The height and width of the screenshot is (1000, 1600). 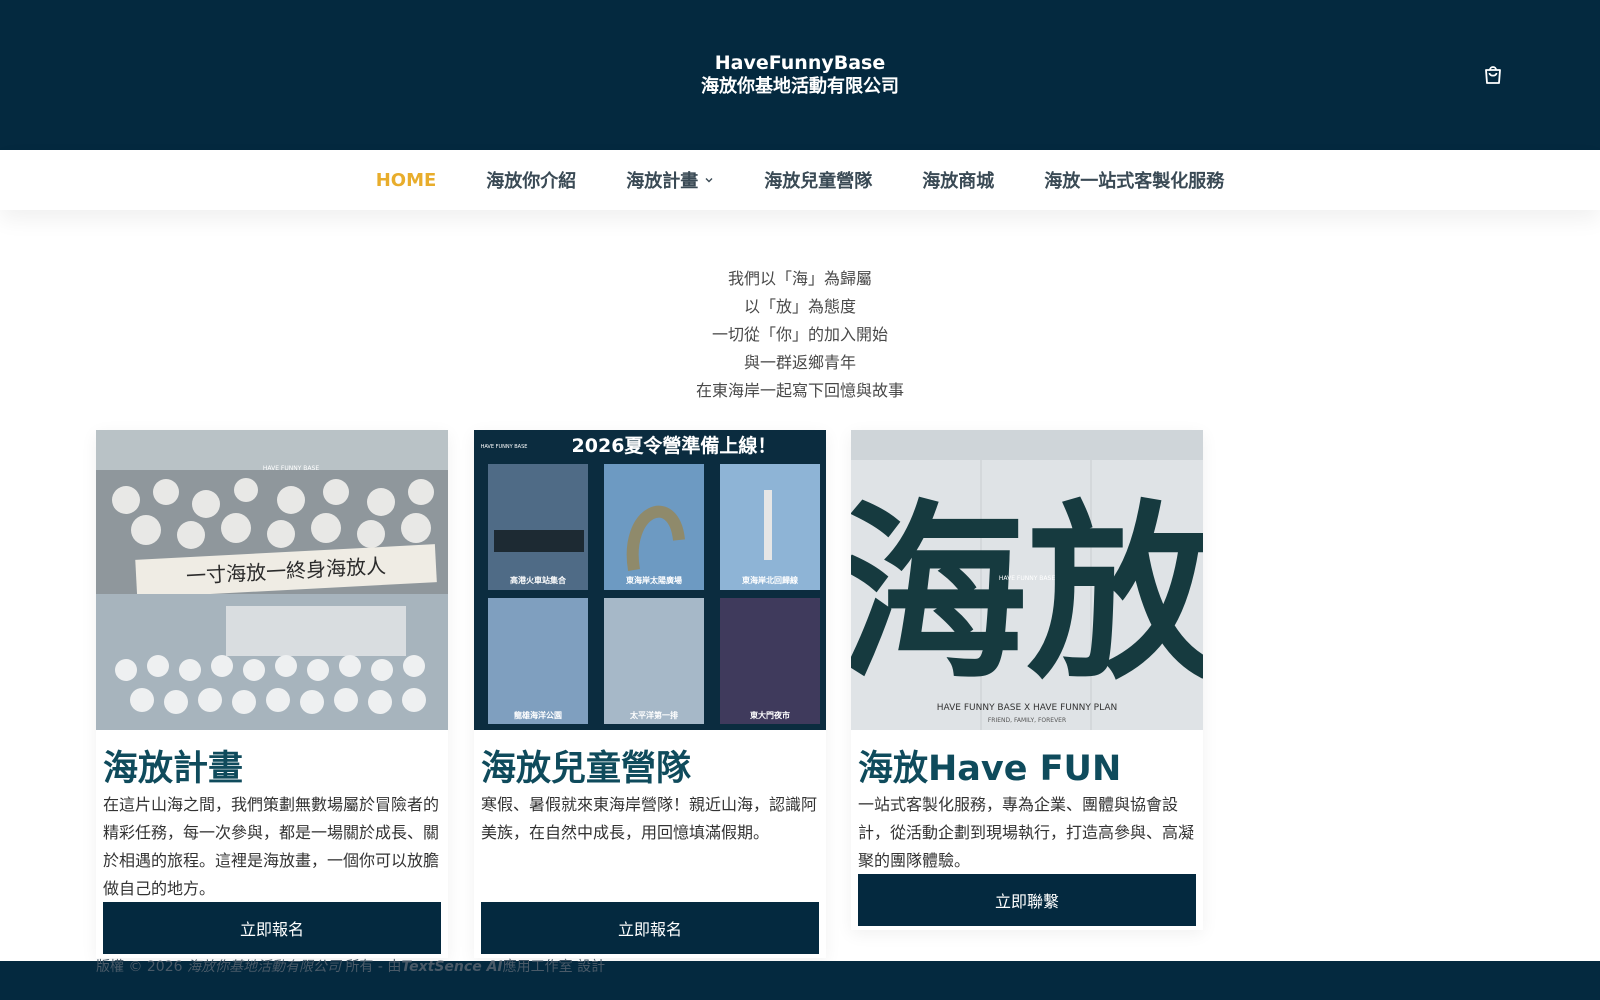 I want to click on nav-item-about: 海放你介紹, so click(x=531, y=180).